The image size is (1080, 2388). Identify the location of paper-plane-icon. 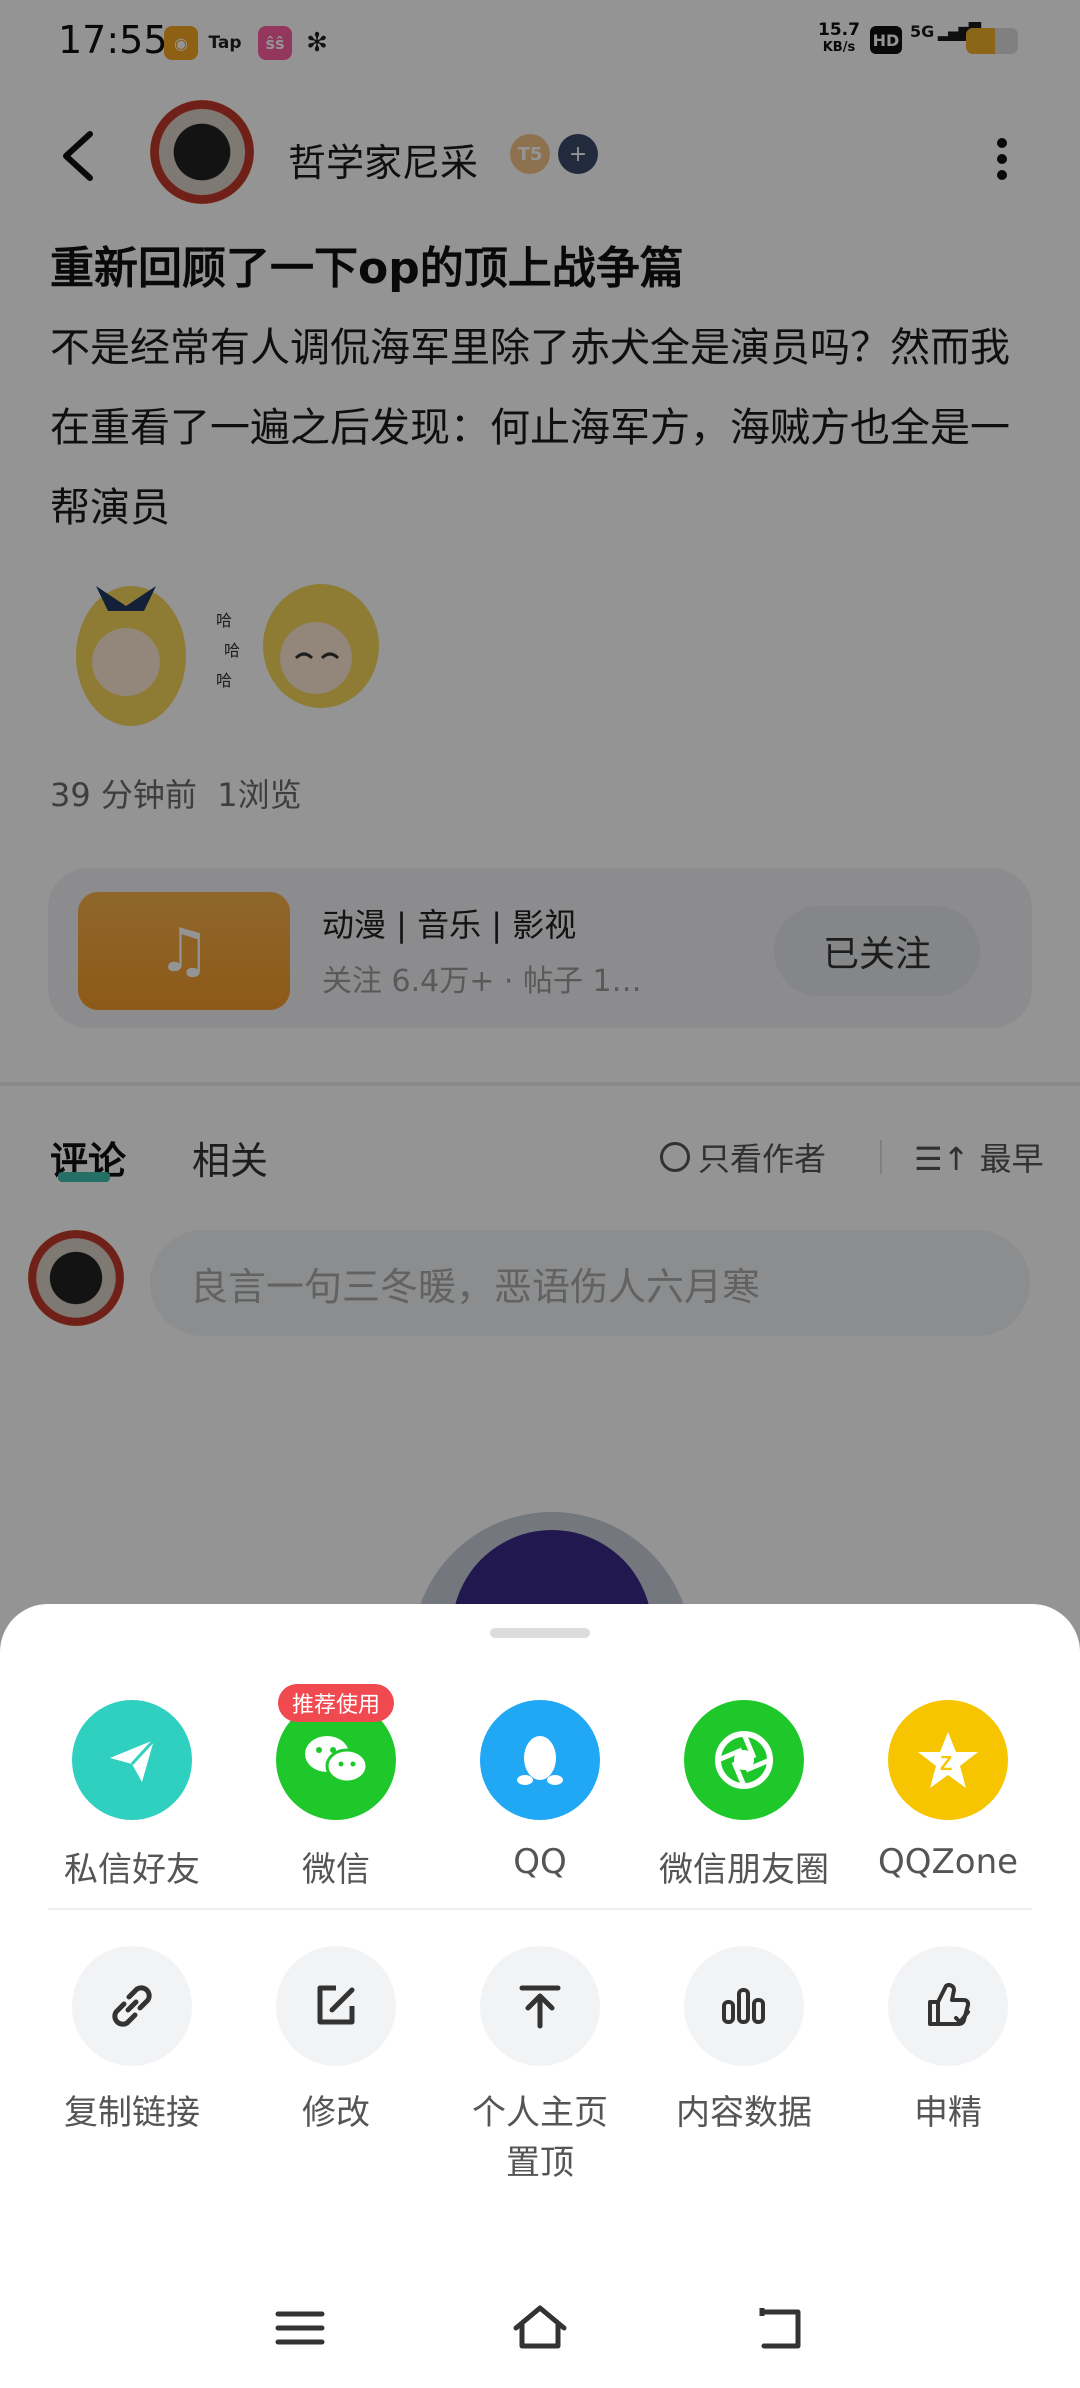
(132, 1760).